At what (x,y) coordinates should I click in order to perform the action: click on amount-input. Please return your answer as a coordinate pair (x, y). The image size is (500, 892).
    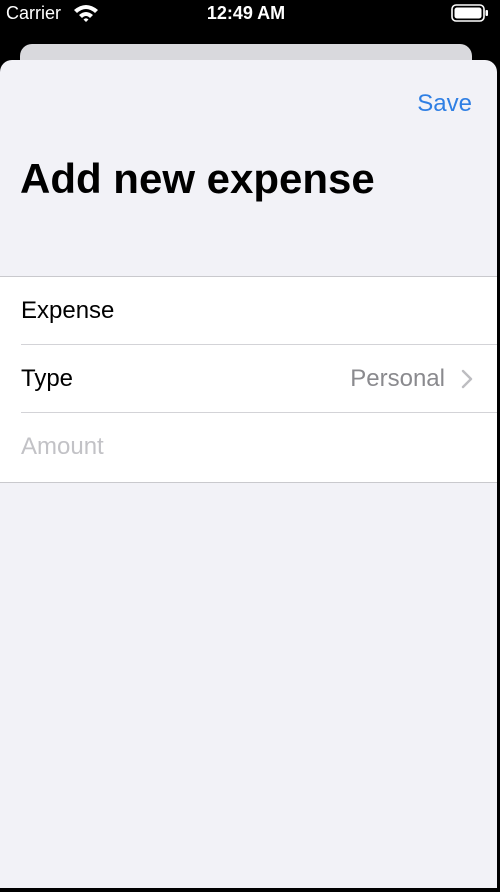
    Looking at the image, I should click on (241, 447).